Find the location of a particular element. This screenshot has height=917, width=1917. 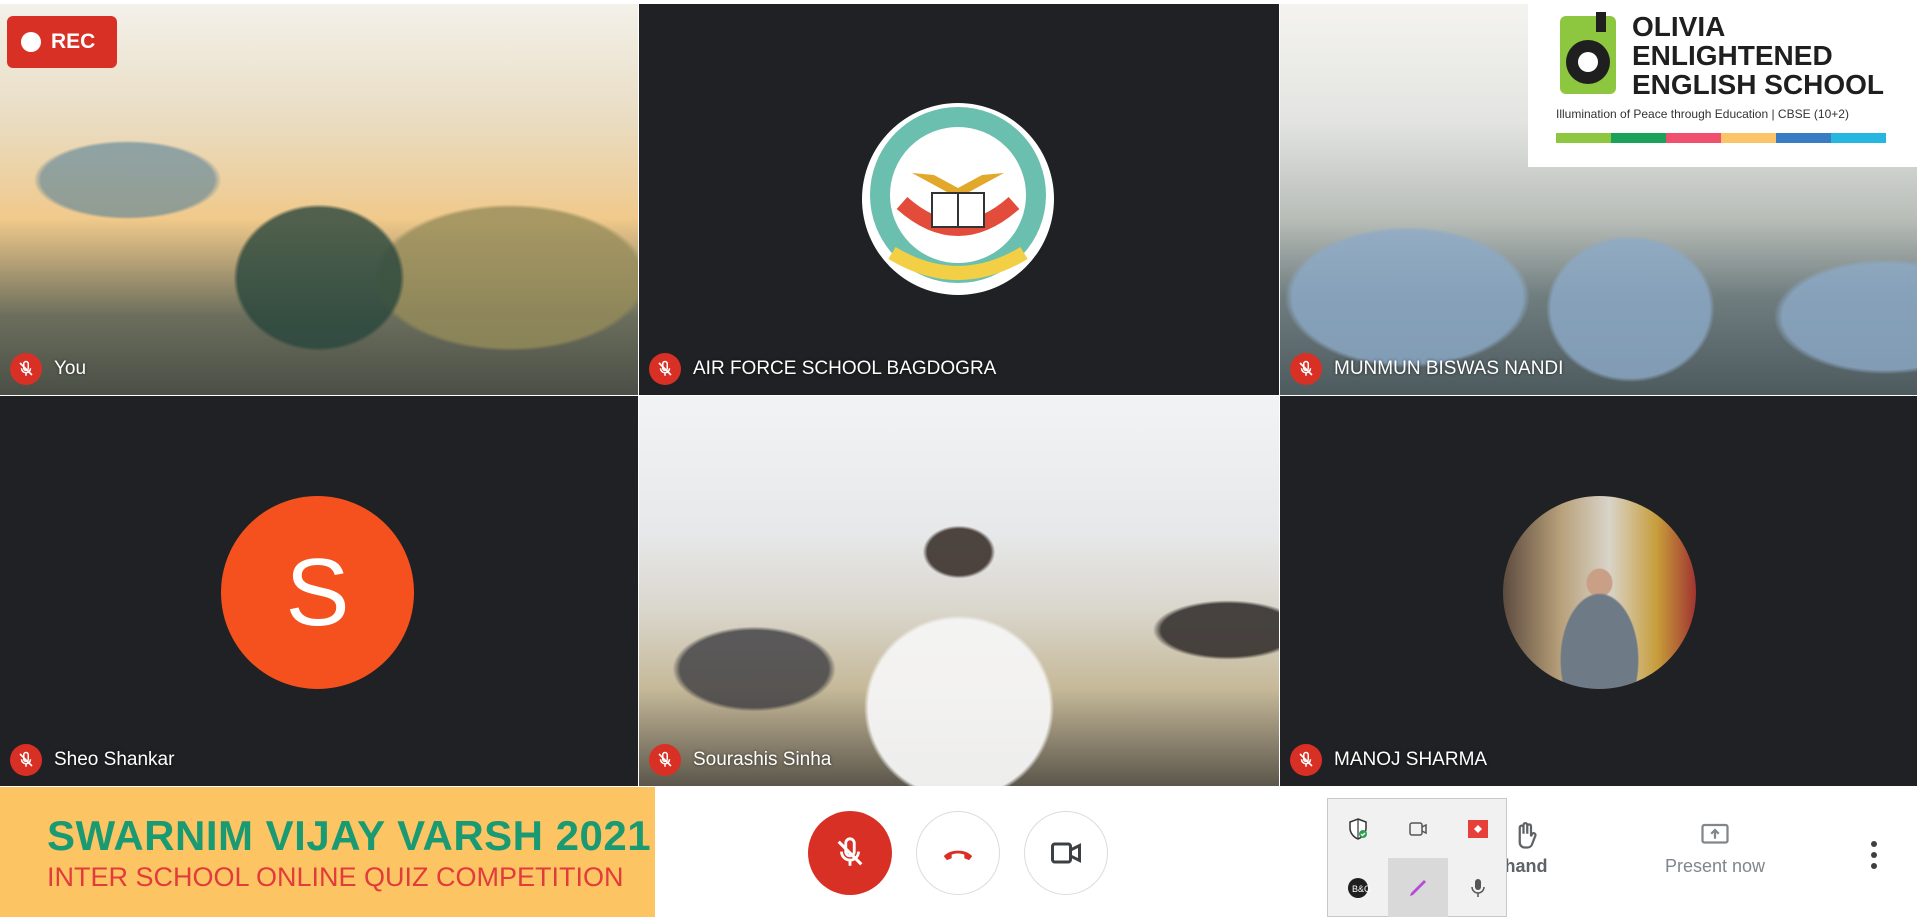

tray-pen-item is located at coordinates (1418, 887).